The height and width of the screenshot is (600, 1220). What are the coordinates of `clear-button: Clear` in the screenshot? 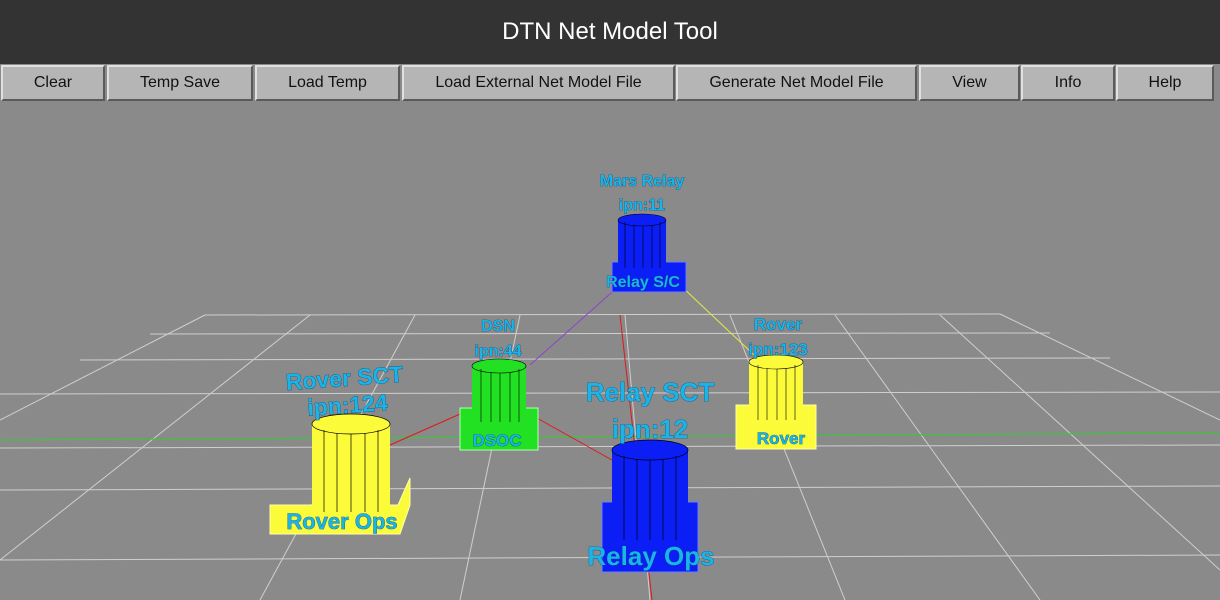 It's located at (53, 83).